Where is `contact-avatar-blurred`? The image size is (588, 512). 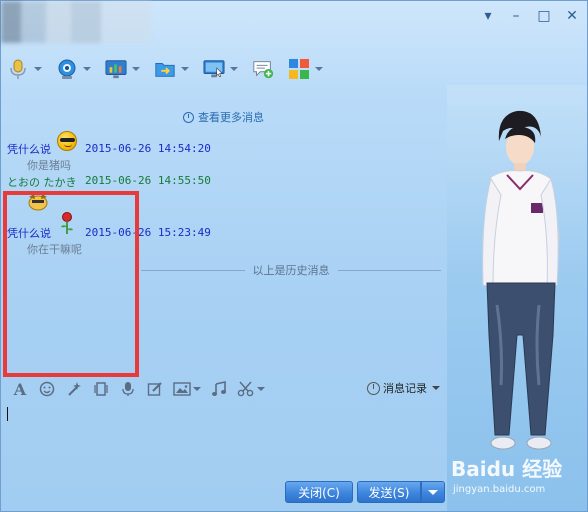
contact-avatar-blurred is located at coordinates (76, 22).